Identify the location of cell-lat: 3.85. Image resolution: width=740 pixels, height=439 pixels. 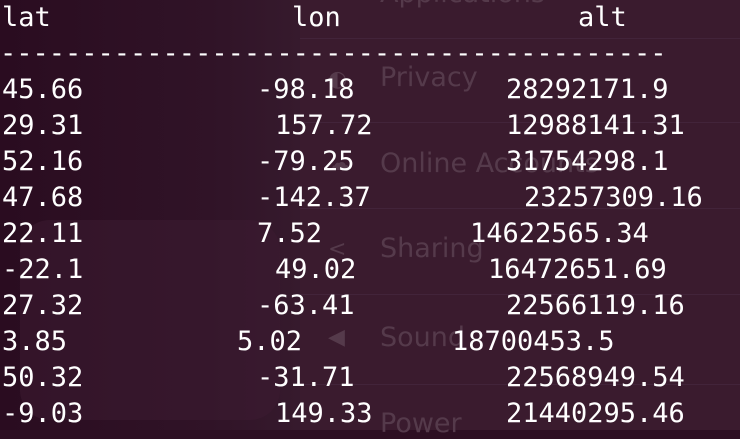
(35, 341).